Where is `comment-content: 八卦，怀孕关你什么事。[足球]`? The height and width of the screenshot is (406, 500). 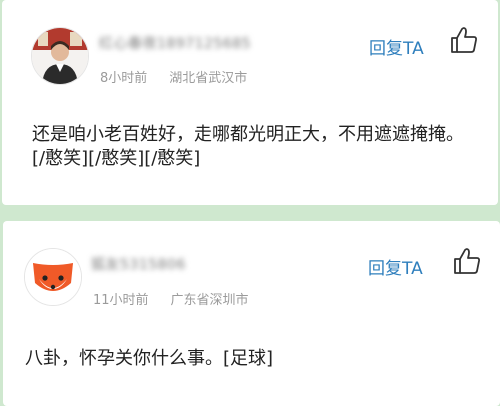 comment-content: 八卦，怀孕关你什么事。[足球] is located at coordinates (149, 358).